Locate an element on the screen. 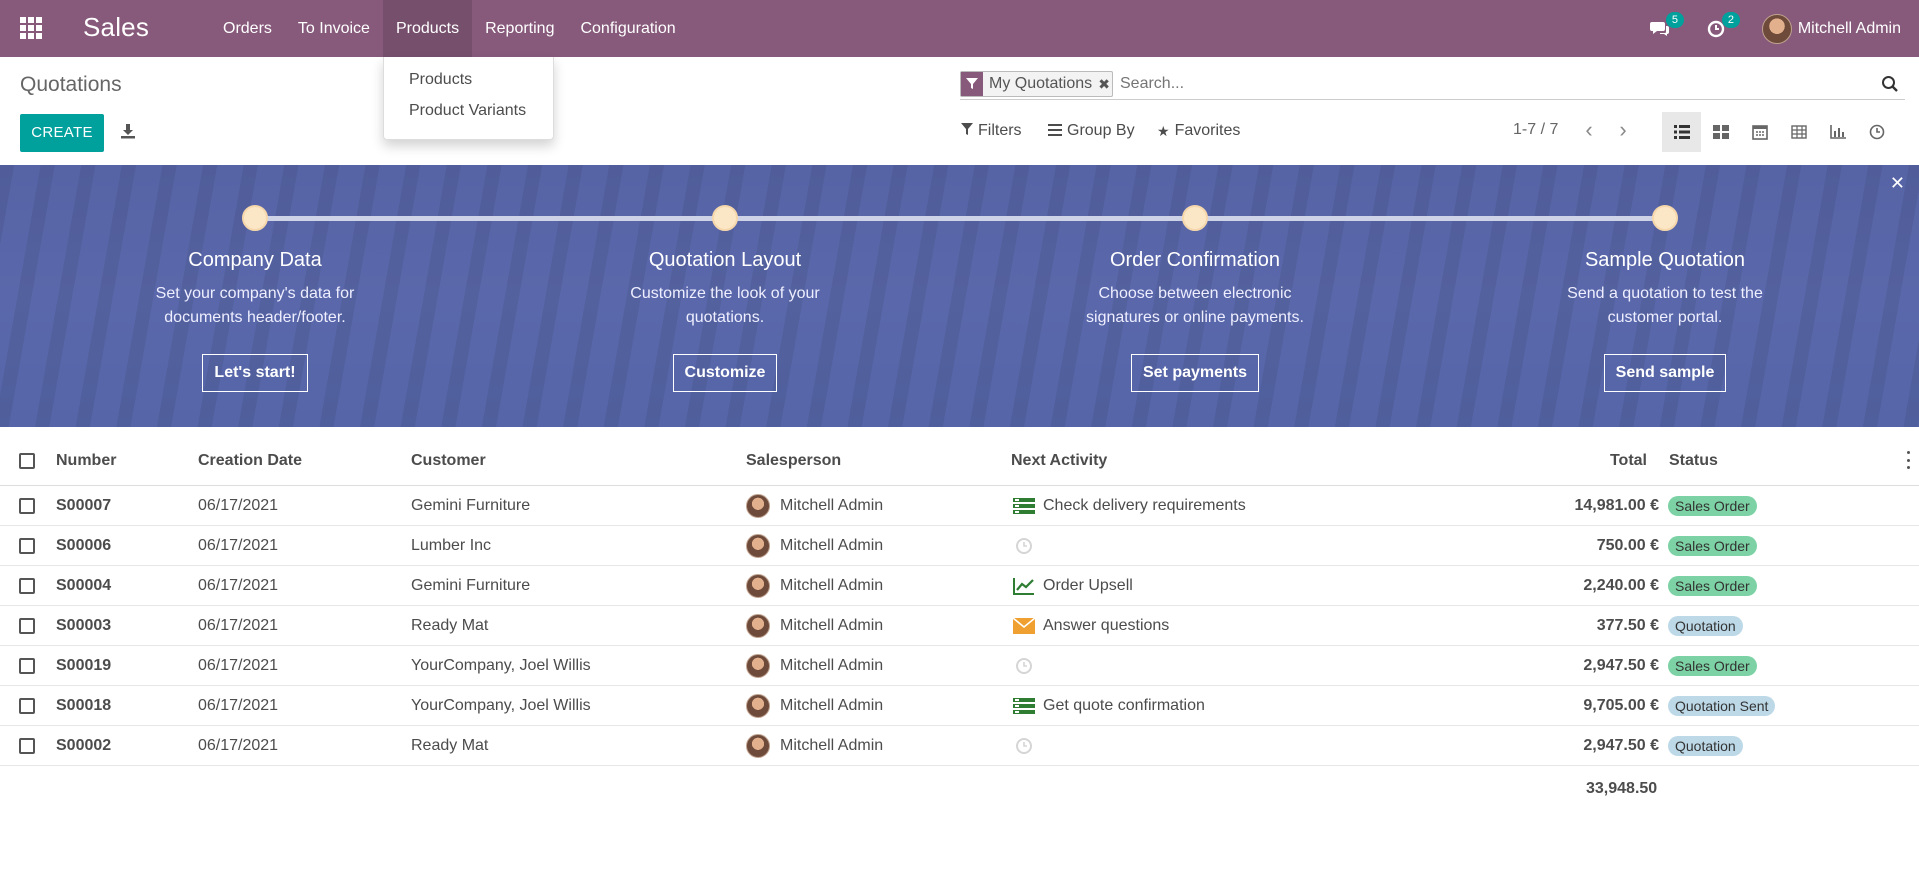 The width and height of the screenshot is (1919, 871). sum-total: 33,948.50 is located at coordinates (1622, 788).